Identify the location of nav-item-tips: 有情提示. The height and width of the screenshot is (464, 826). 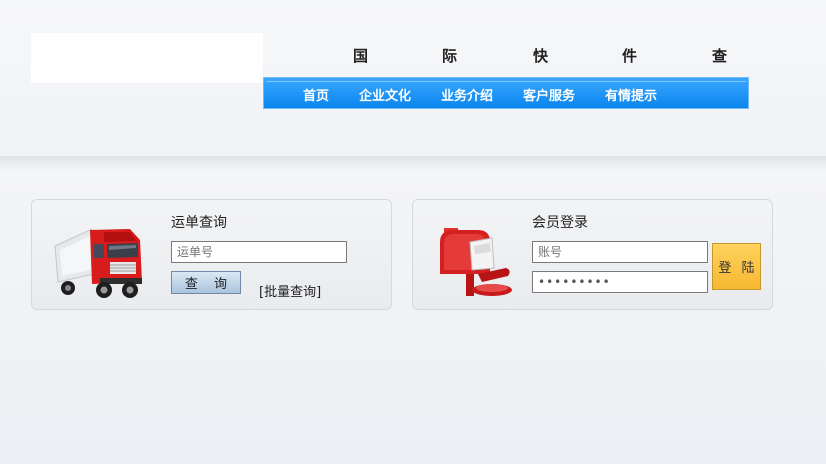
(631, 94).